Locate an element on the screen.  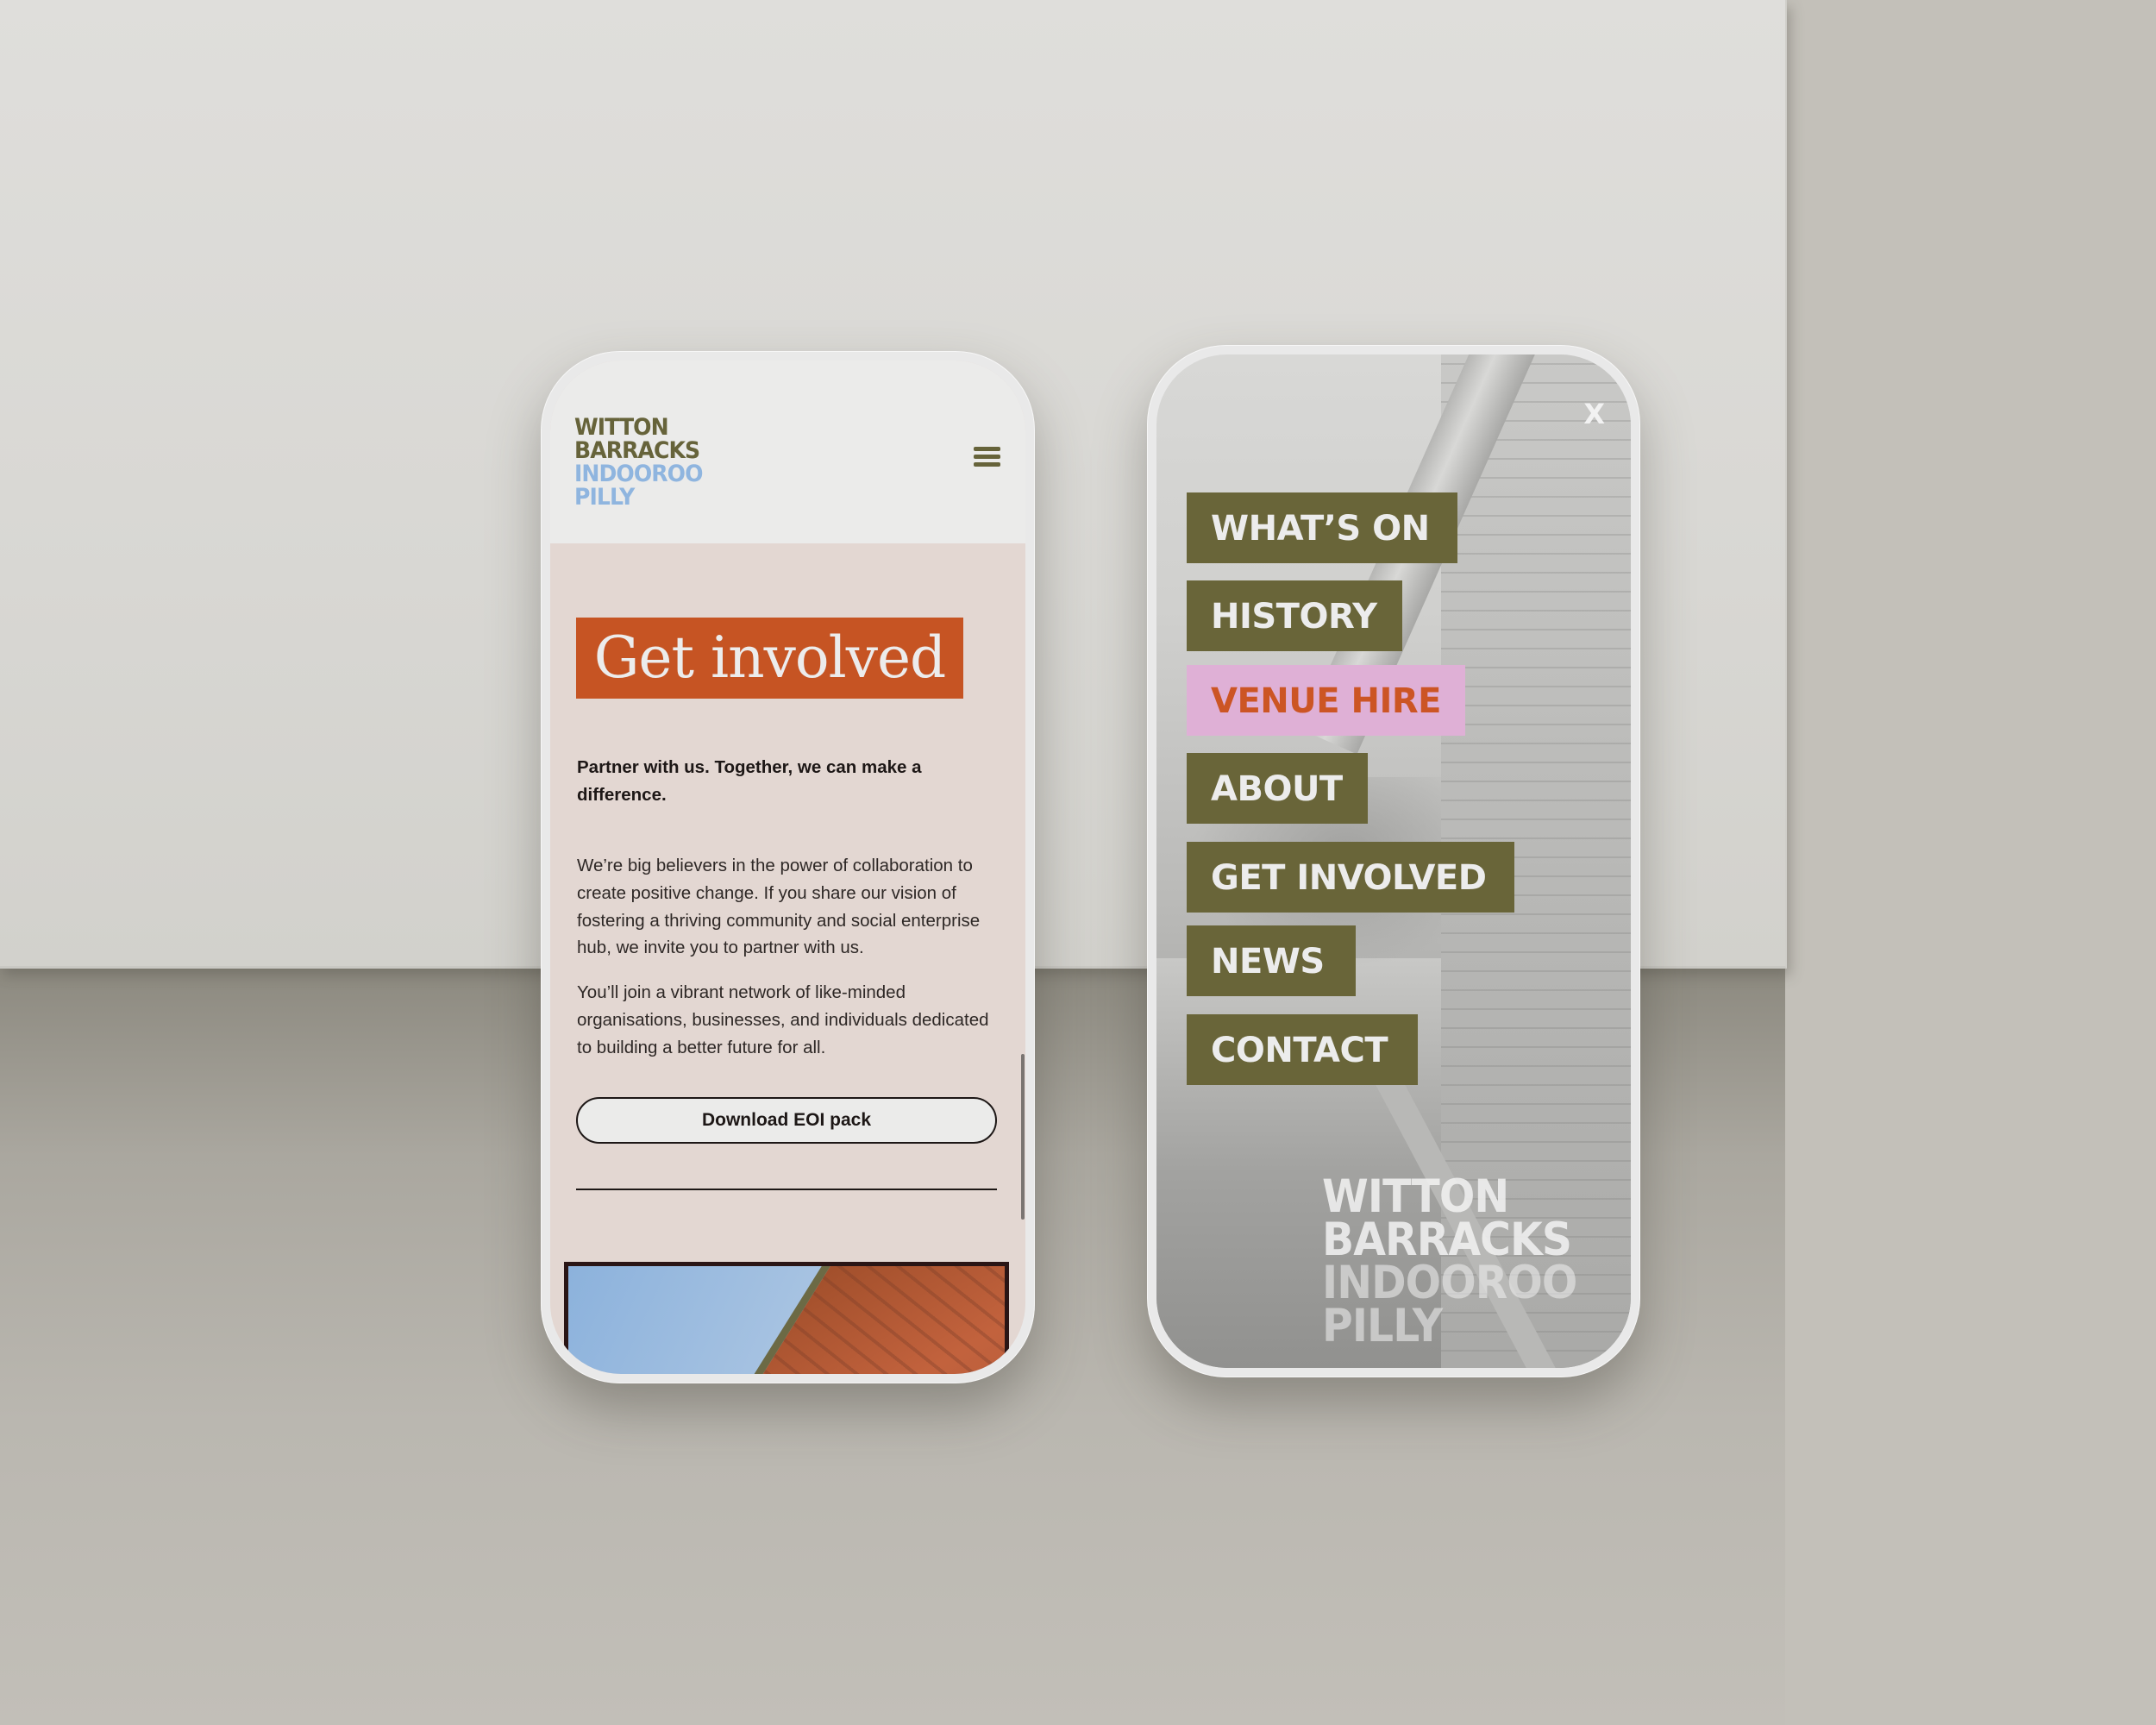
site-header: WITTON BARRACKS INDOOROO PILLY is located at coordinates (787, 452).